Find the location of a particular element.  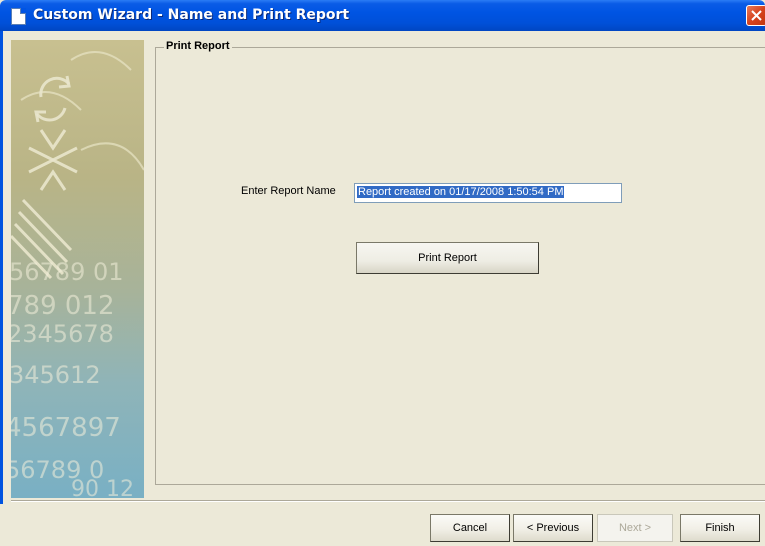

footer-divider-highlight is located at coordinates (388, 501).